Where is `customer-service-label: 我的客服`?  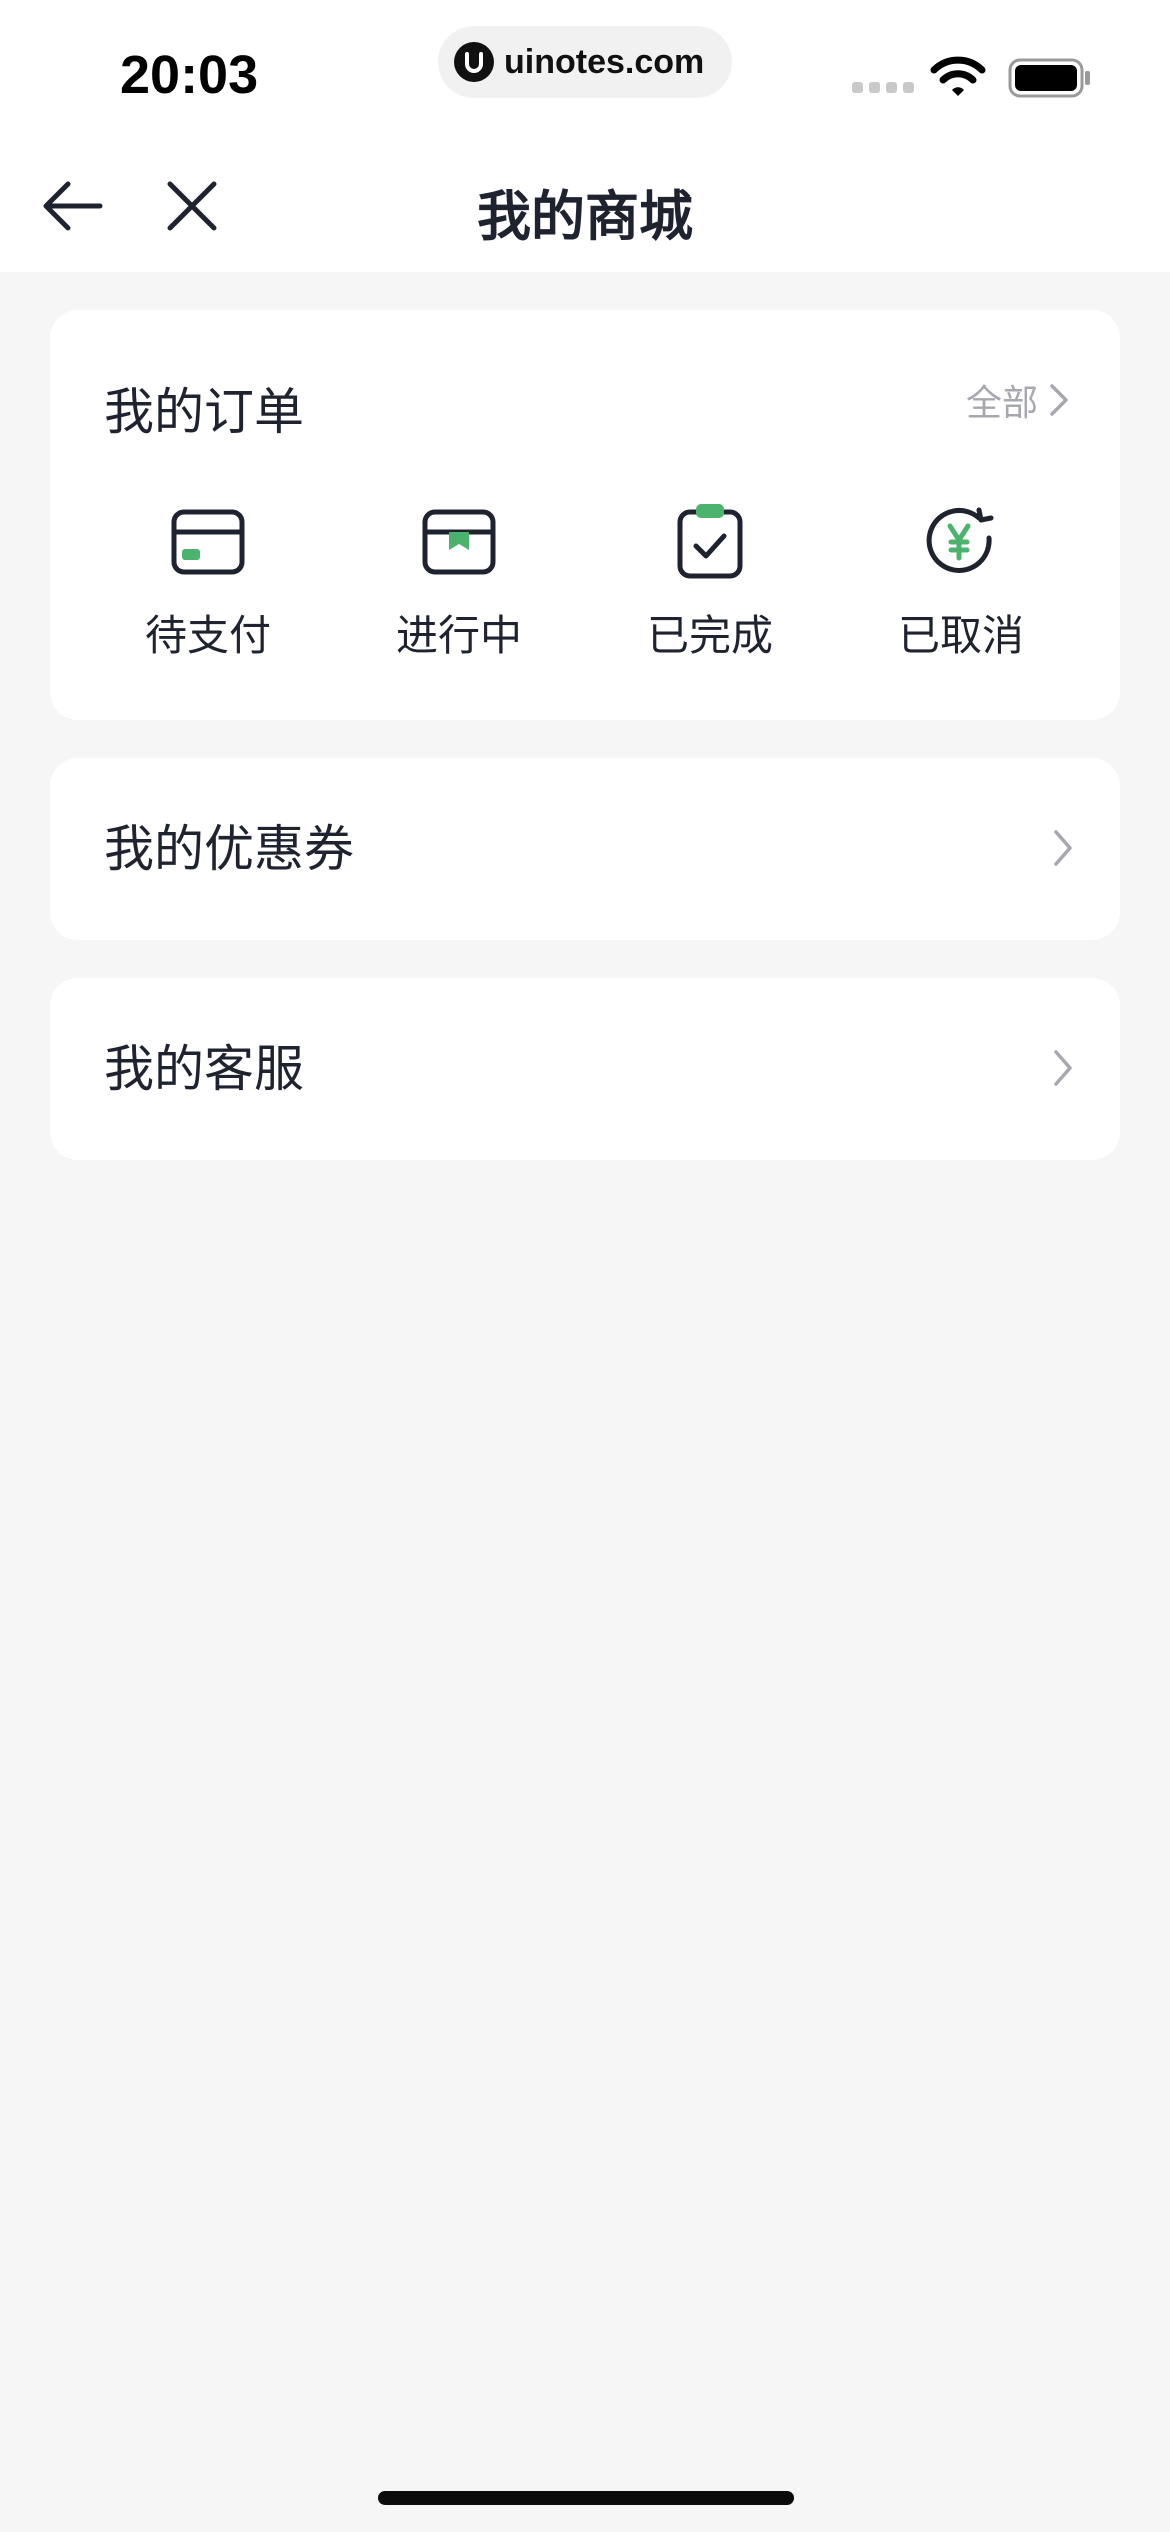
customer-service-label: 我的客服 is located at coordinates (204, 1069).